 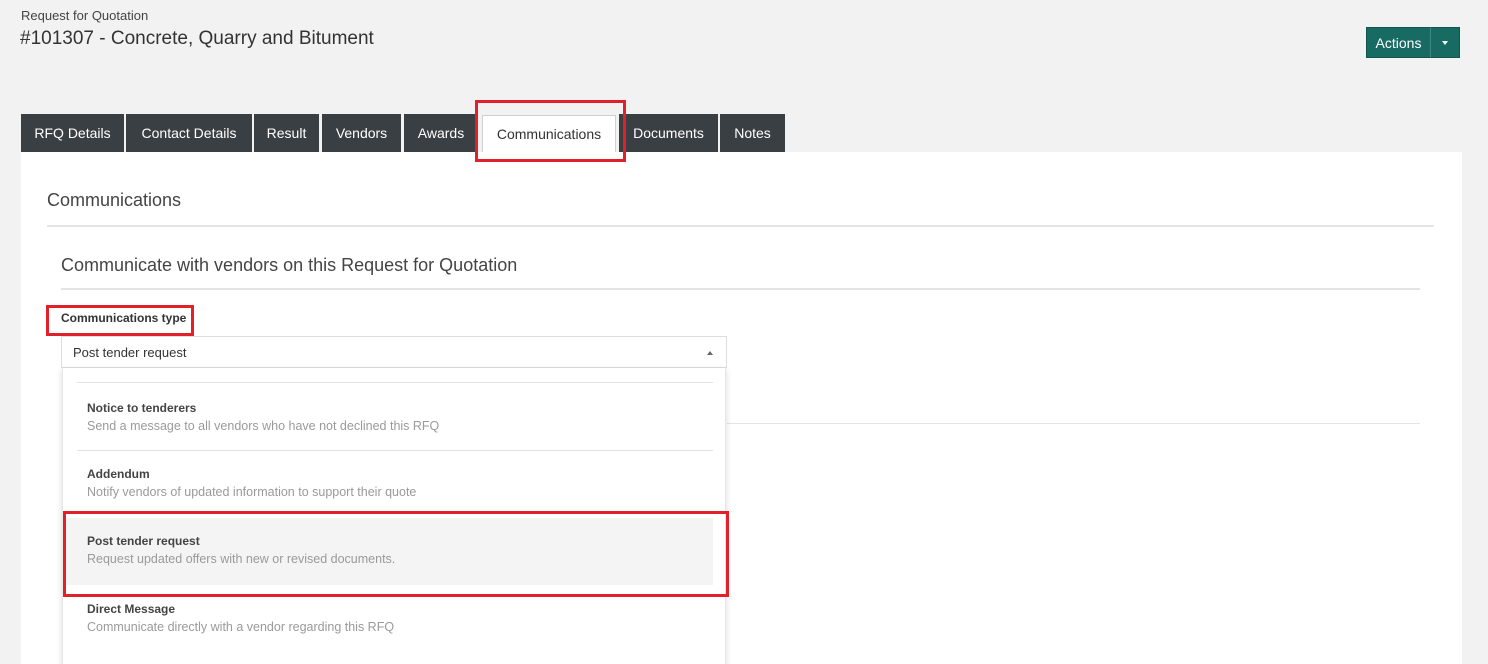 What do you see at coordinates (85, 15) in the screenshot?
I see `breadcrumb: Request for Quotation` at bounding box center [85, 15].